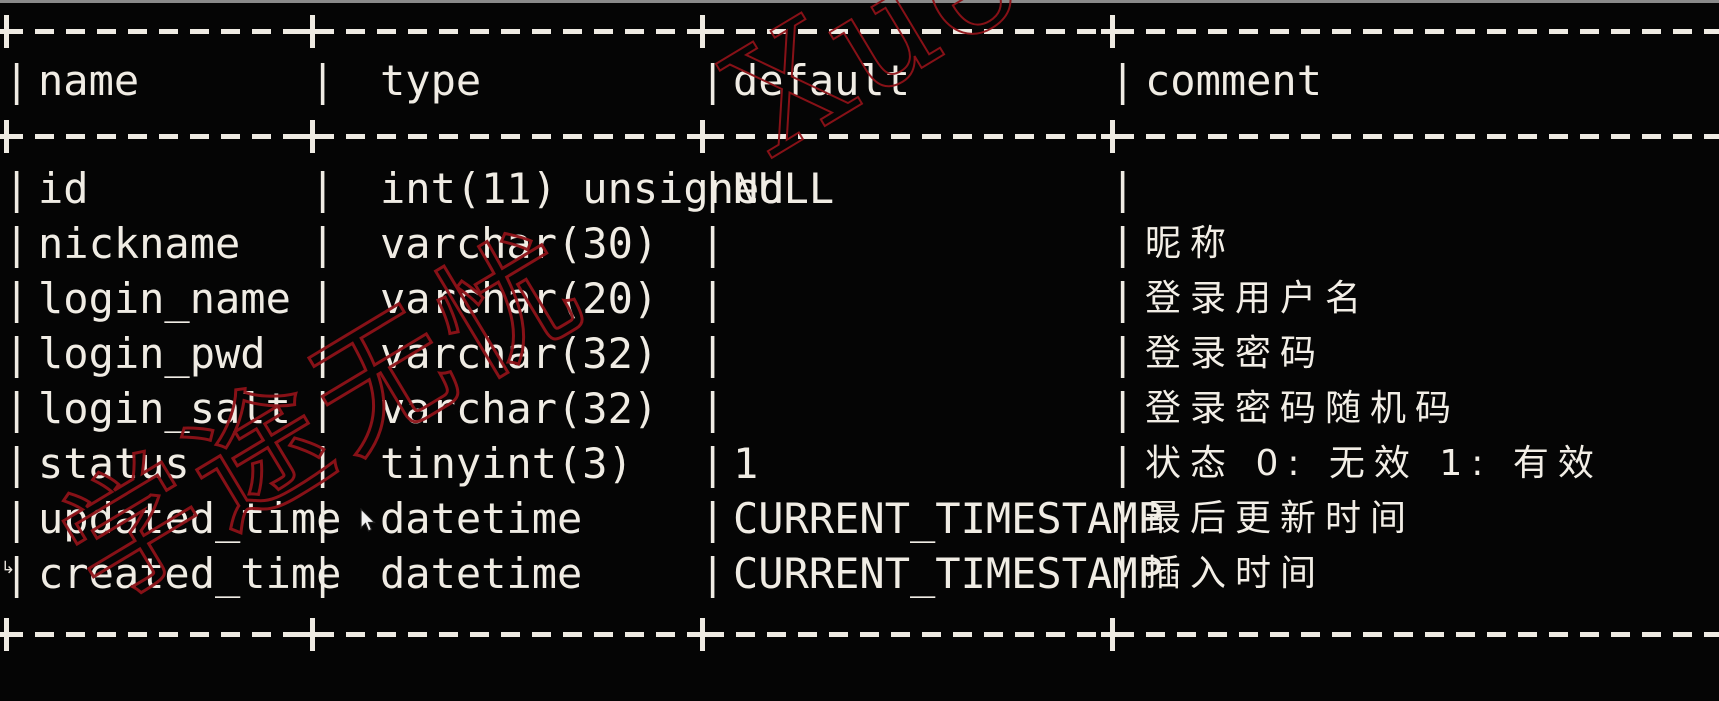 Image resolution: width=1719 pixels, height=701 pixels. Describe the element at coordinates (519, 243) in the screenshot. I see `cell-type: varchar(30)` at that location.